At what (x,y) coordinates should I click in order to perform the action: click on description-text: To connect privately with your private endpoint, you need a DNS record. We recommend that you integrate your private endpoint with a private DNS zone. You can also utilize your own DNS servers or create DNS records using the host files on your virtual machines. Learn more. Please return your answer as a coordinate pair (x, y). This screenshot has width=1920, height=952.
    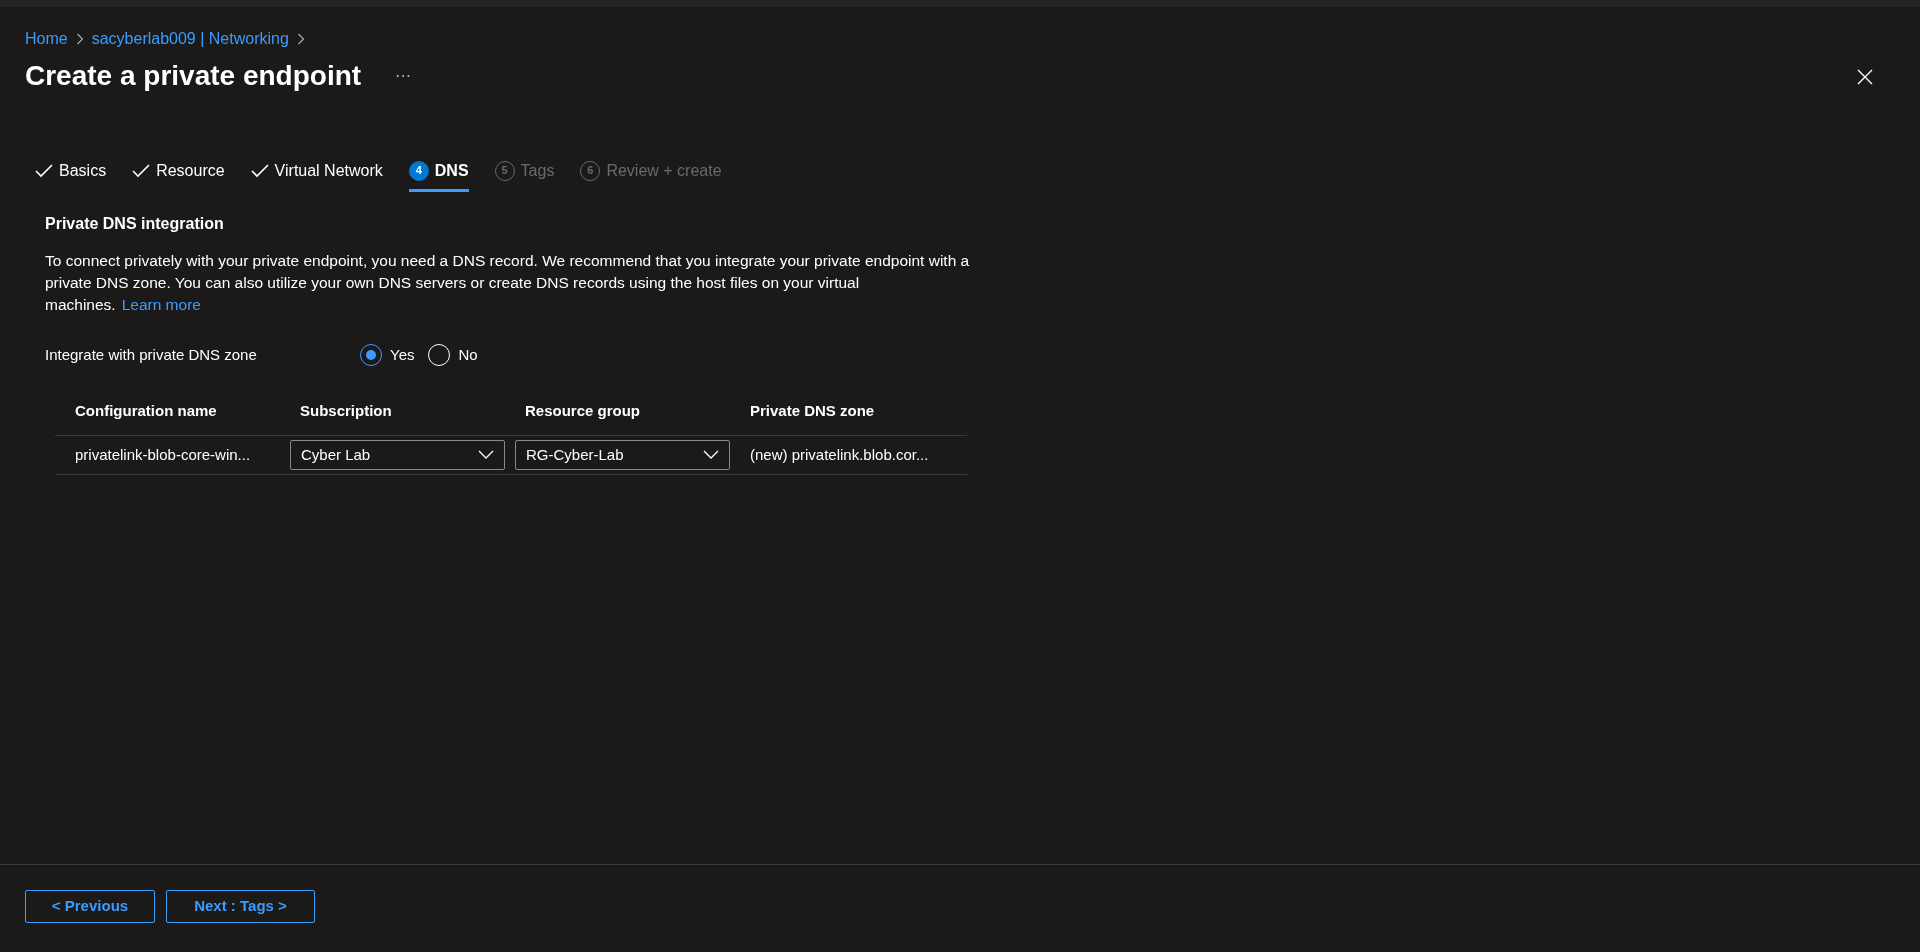
    Looking at the image, I should click on (508, 282).